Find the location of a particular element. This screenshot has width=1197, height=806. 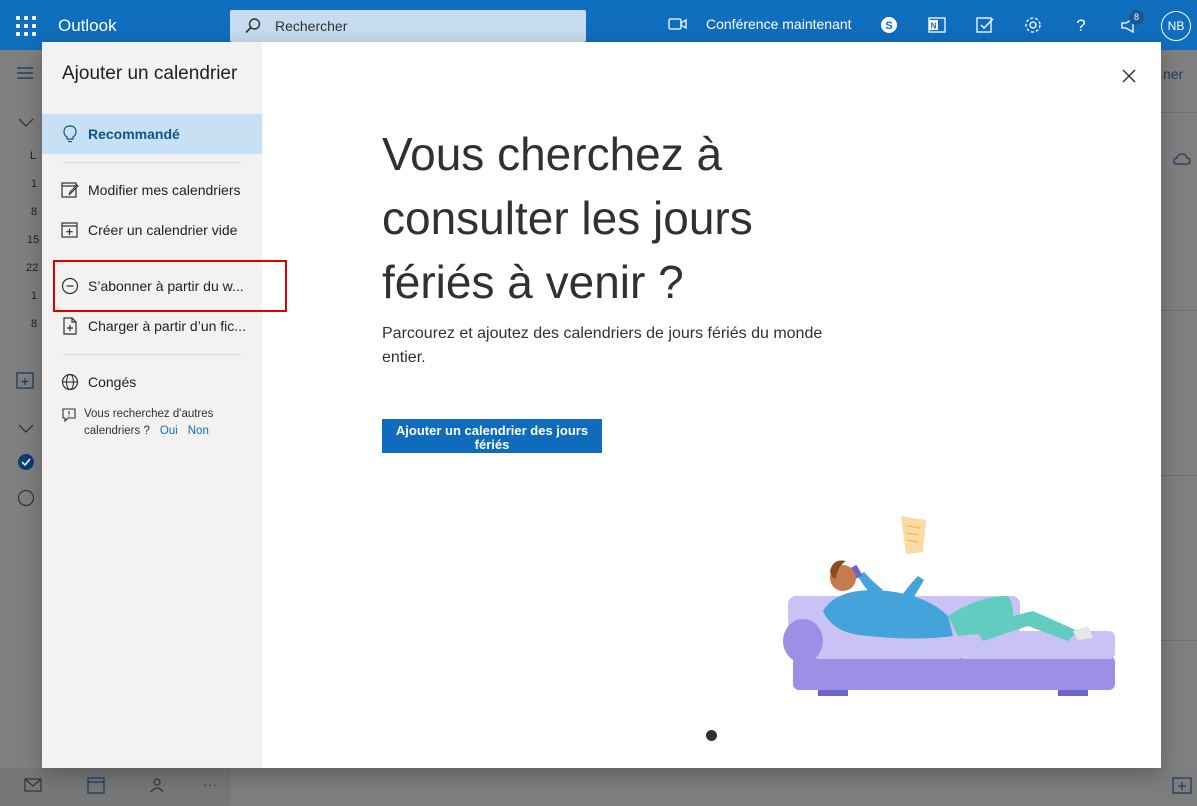

gear-icon is located at coordinates (1033, 25).